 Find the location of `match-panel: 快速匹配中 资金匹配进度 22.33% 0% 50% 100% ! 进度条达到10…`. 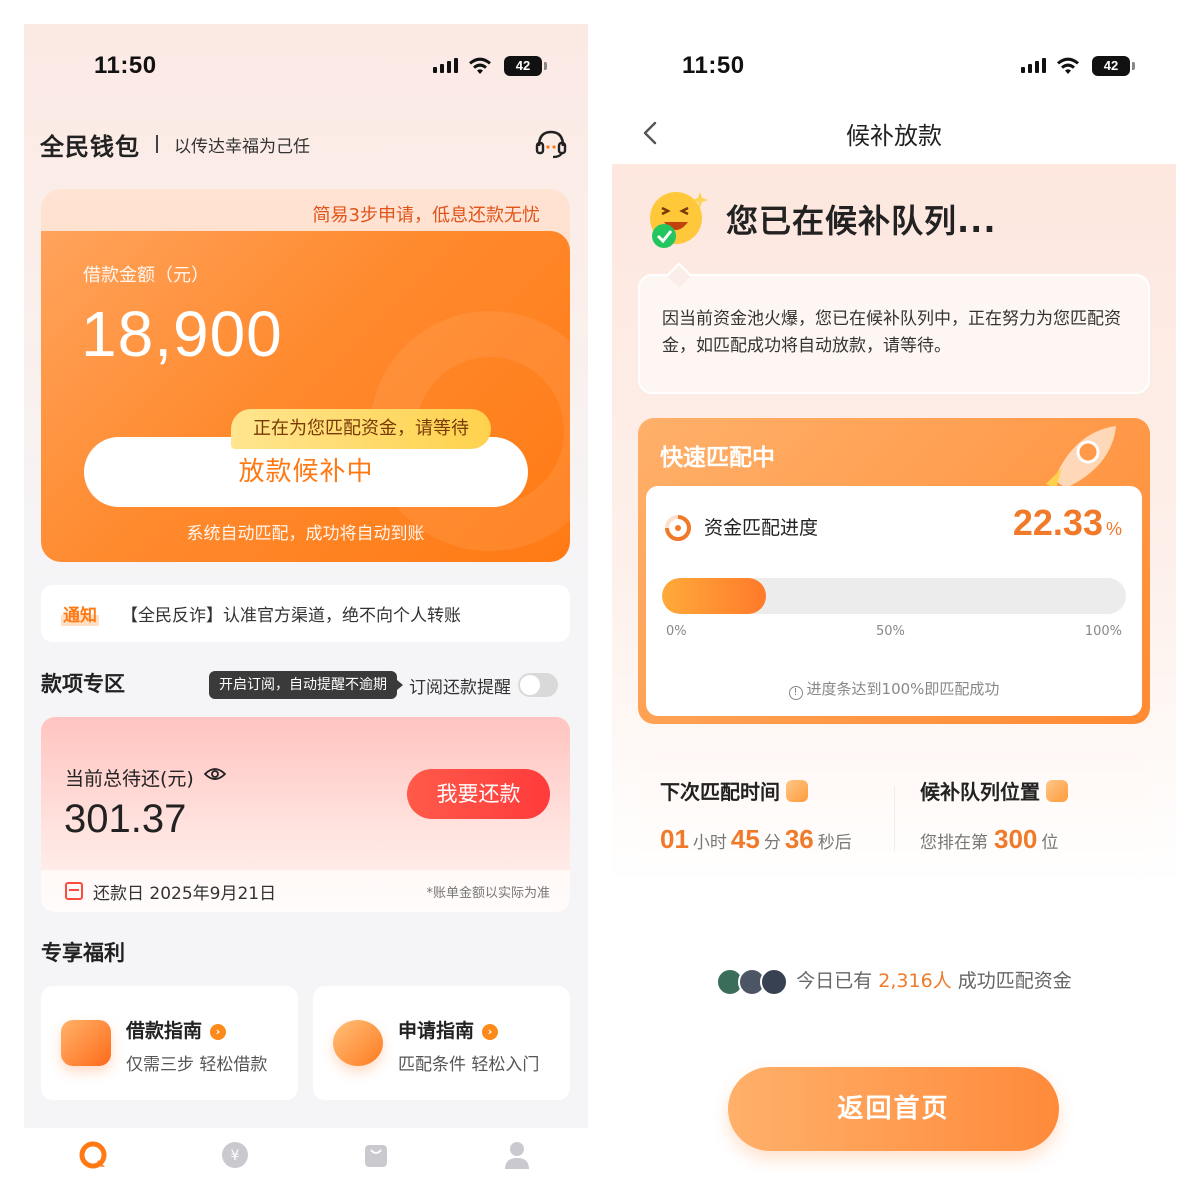

match-panel: 快速匹配中 资金匹配进度 22.33% 0% 50% 100% ! 进度条达到10… is located at coordinates (894, 571).